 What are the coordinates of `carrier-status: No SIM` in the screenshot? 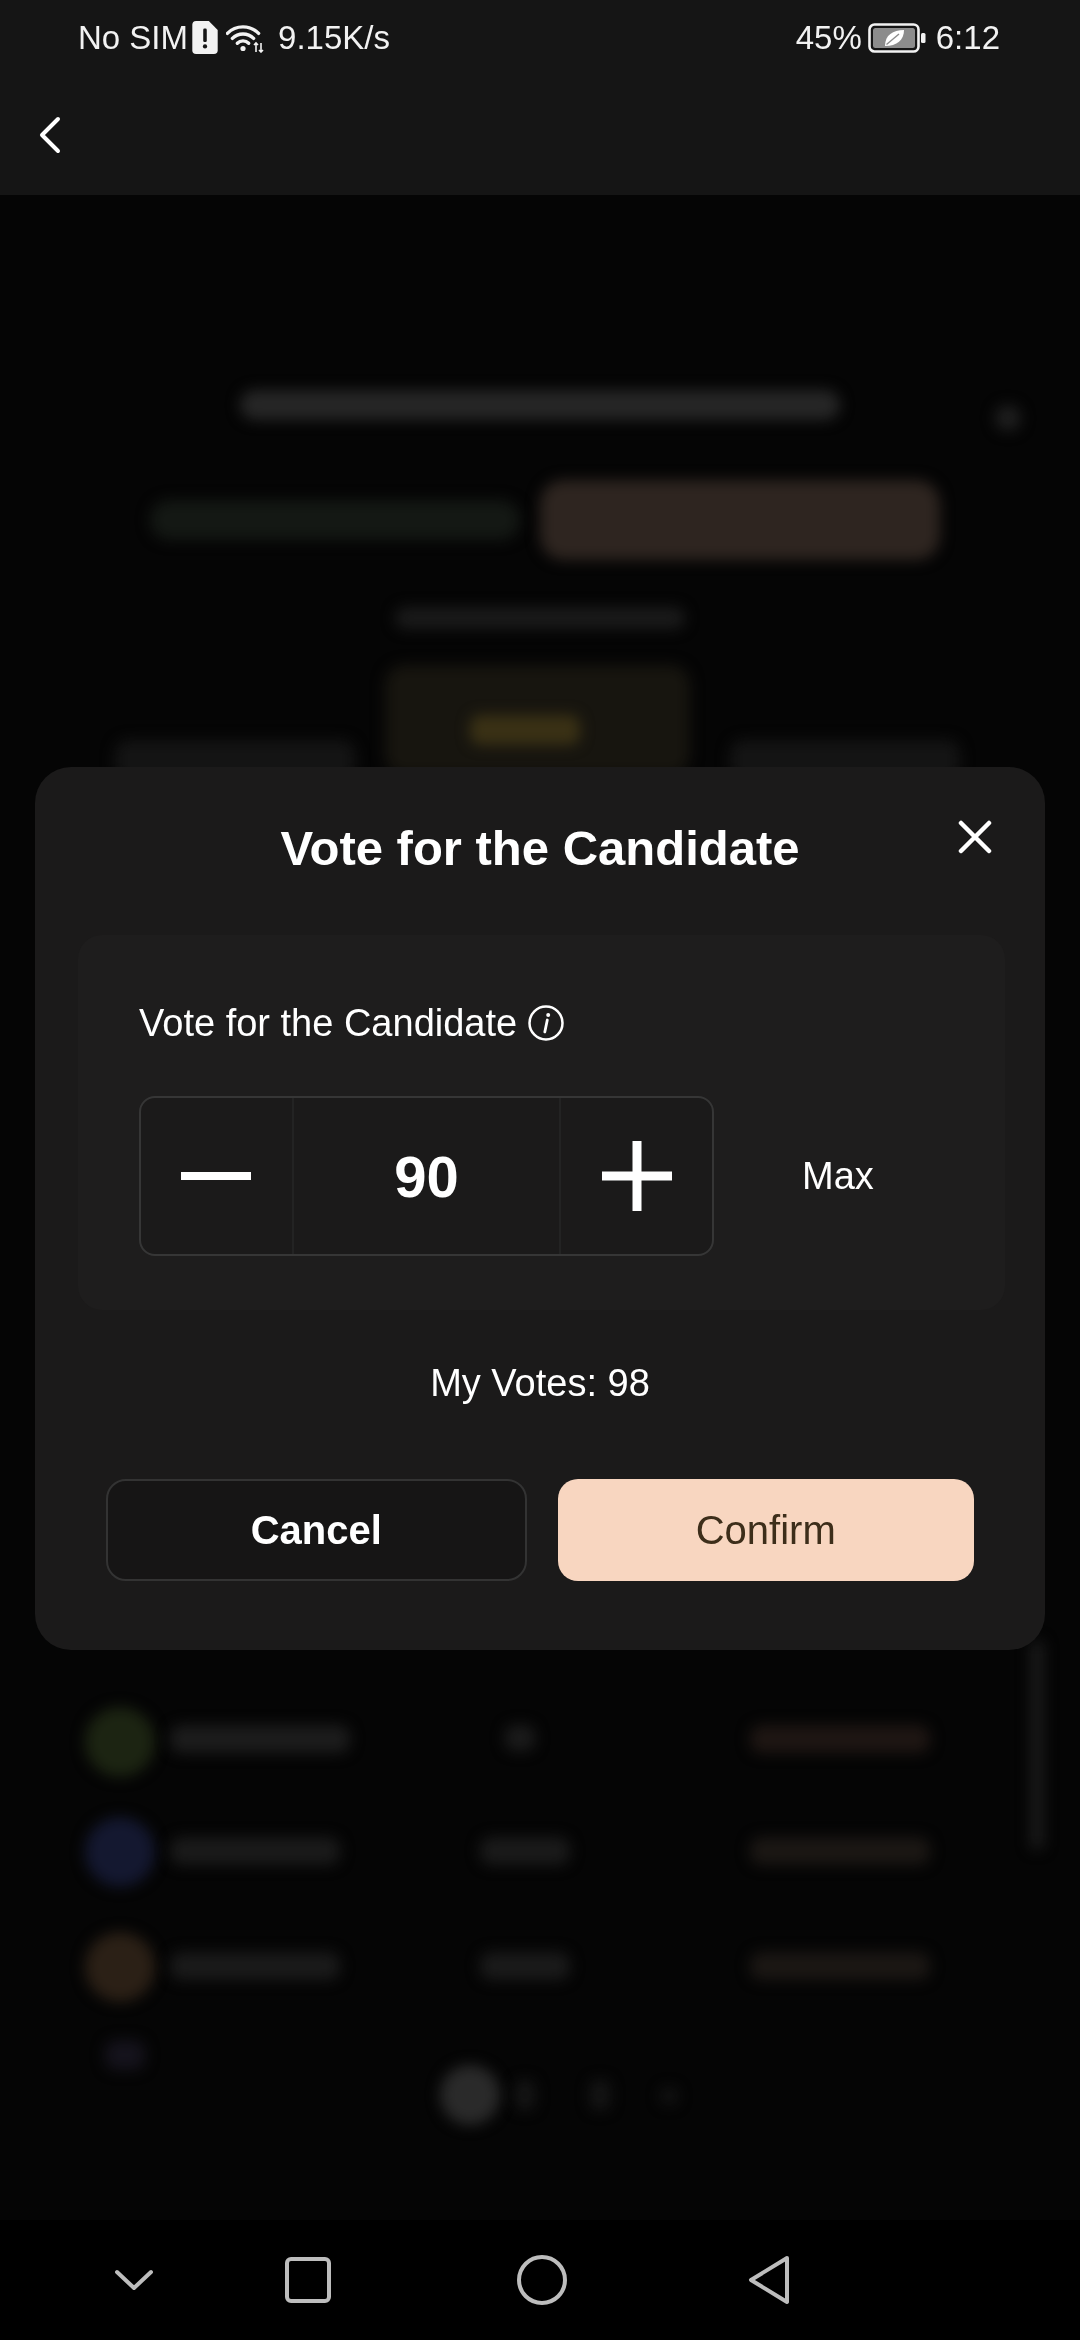 It's located at (133, 37).